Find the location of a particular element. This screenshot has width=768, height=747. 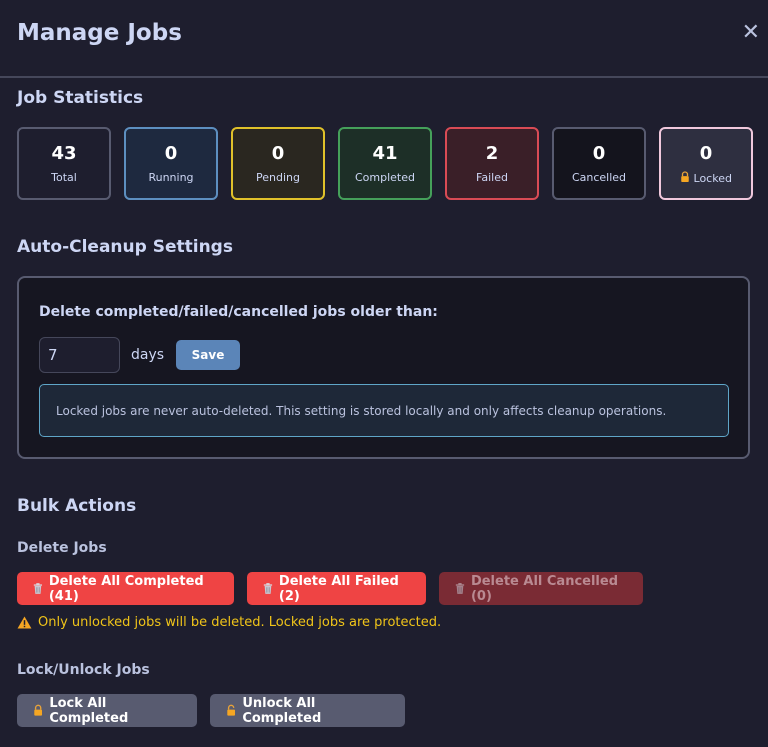

days-input is located at coordinates (79, 355).